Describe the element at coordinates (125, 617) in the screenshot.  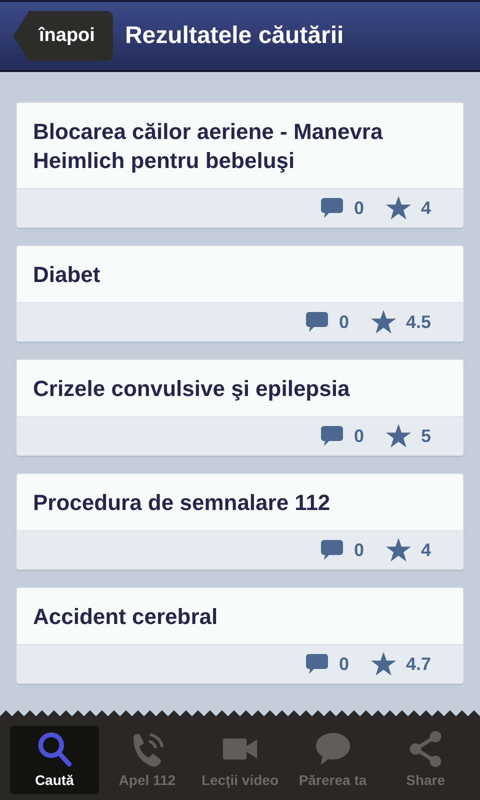
I see `result-title: Accident cerebral` at that location.